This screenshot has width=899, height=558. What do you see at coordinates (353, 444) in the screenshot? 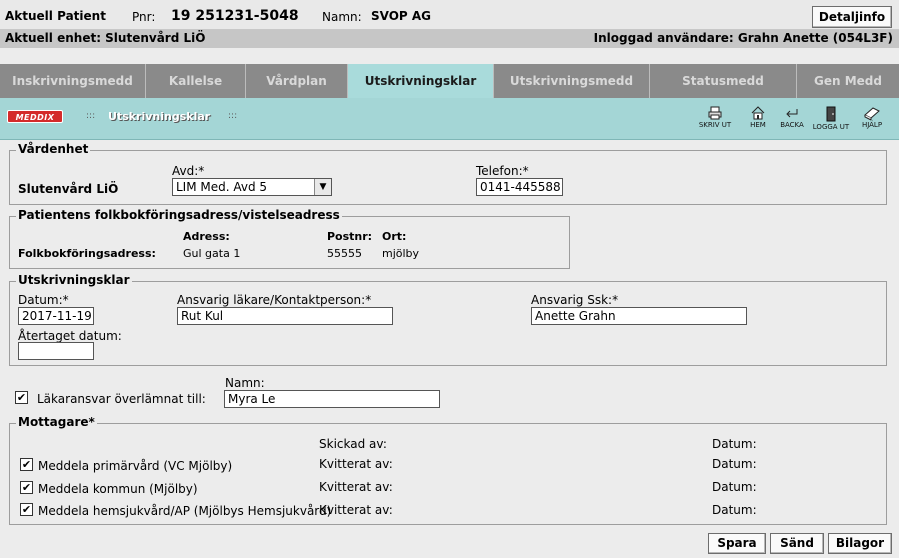
I see `skickad-av-label: Skickad av:` at bounding box center [353, 444].